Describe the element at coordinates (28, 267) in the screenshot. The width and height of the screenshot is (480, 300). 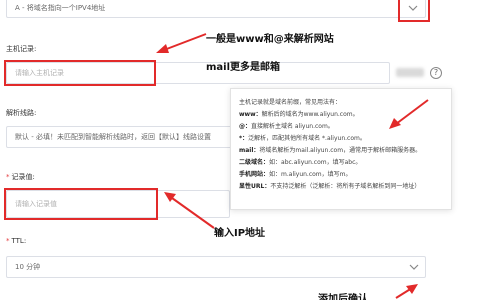
I see `ttl-value: 10 分钟` at that location.